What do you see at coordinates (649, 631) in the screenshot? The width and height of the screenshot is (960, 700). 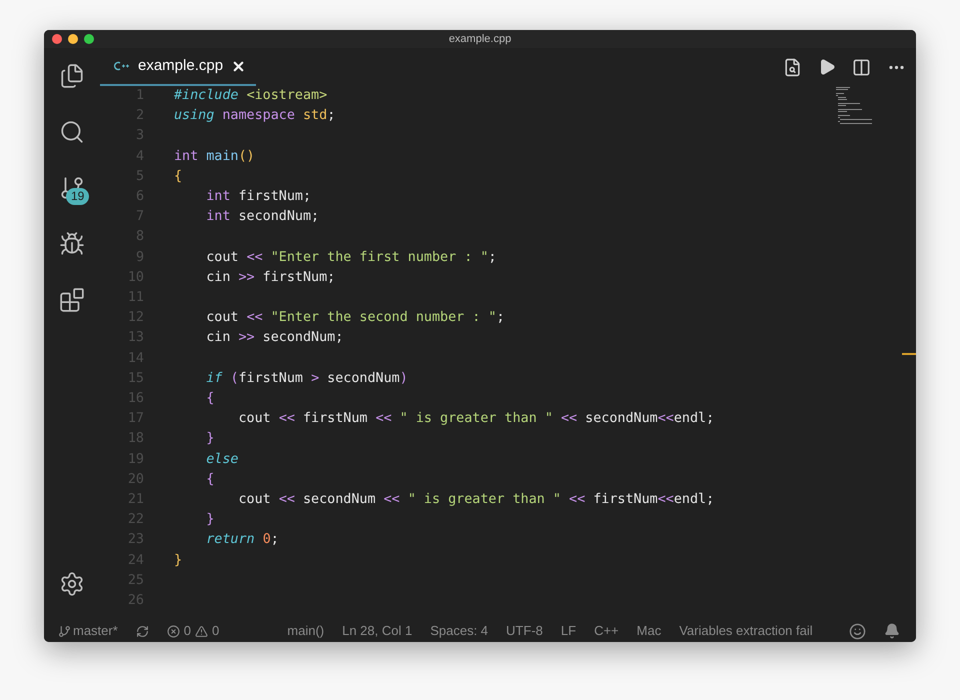 I see `status-item: Mac` at bounding box center [649, 631].